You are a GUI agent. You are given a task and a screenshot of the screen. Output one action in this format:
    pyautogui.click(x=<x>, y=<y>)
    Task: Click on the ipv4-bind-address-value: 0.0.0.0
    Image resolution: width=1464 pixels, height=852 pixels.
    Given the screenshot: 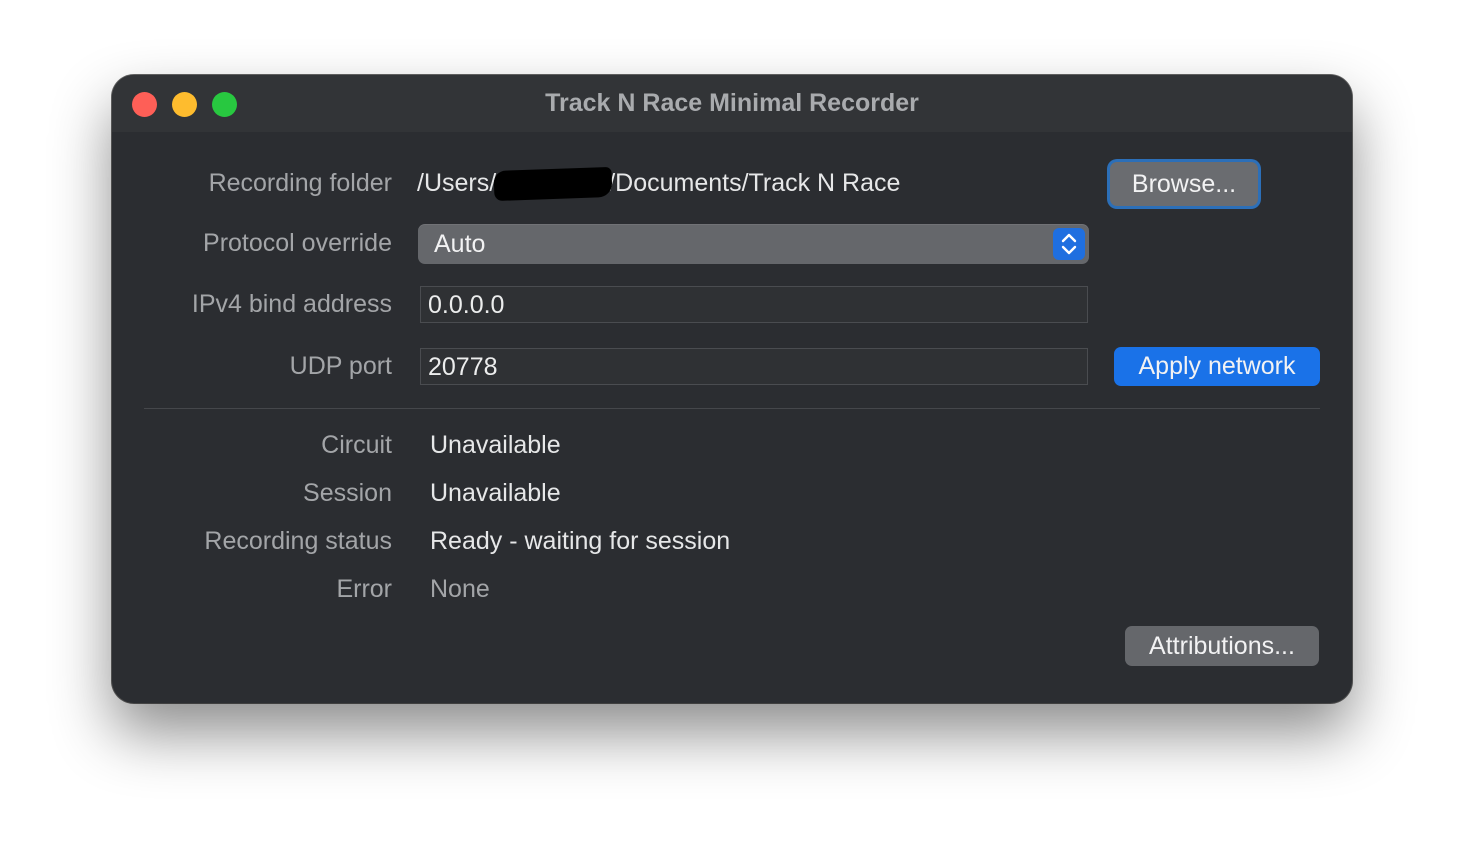 What is the action you would take?
    pyautogui.click(x=466, y=305)
    